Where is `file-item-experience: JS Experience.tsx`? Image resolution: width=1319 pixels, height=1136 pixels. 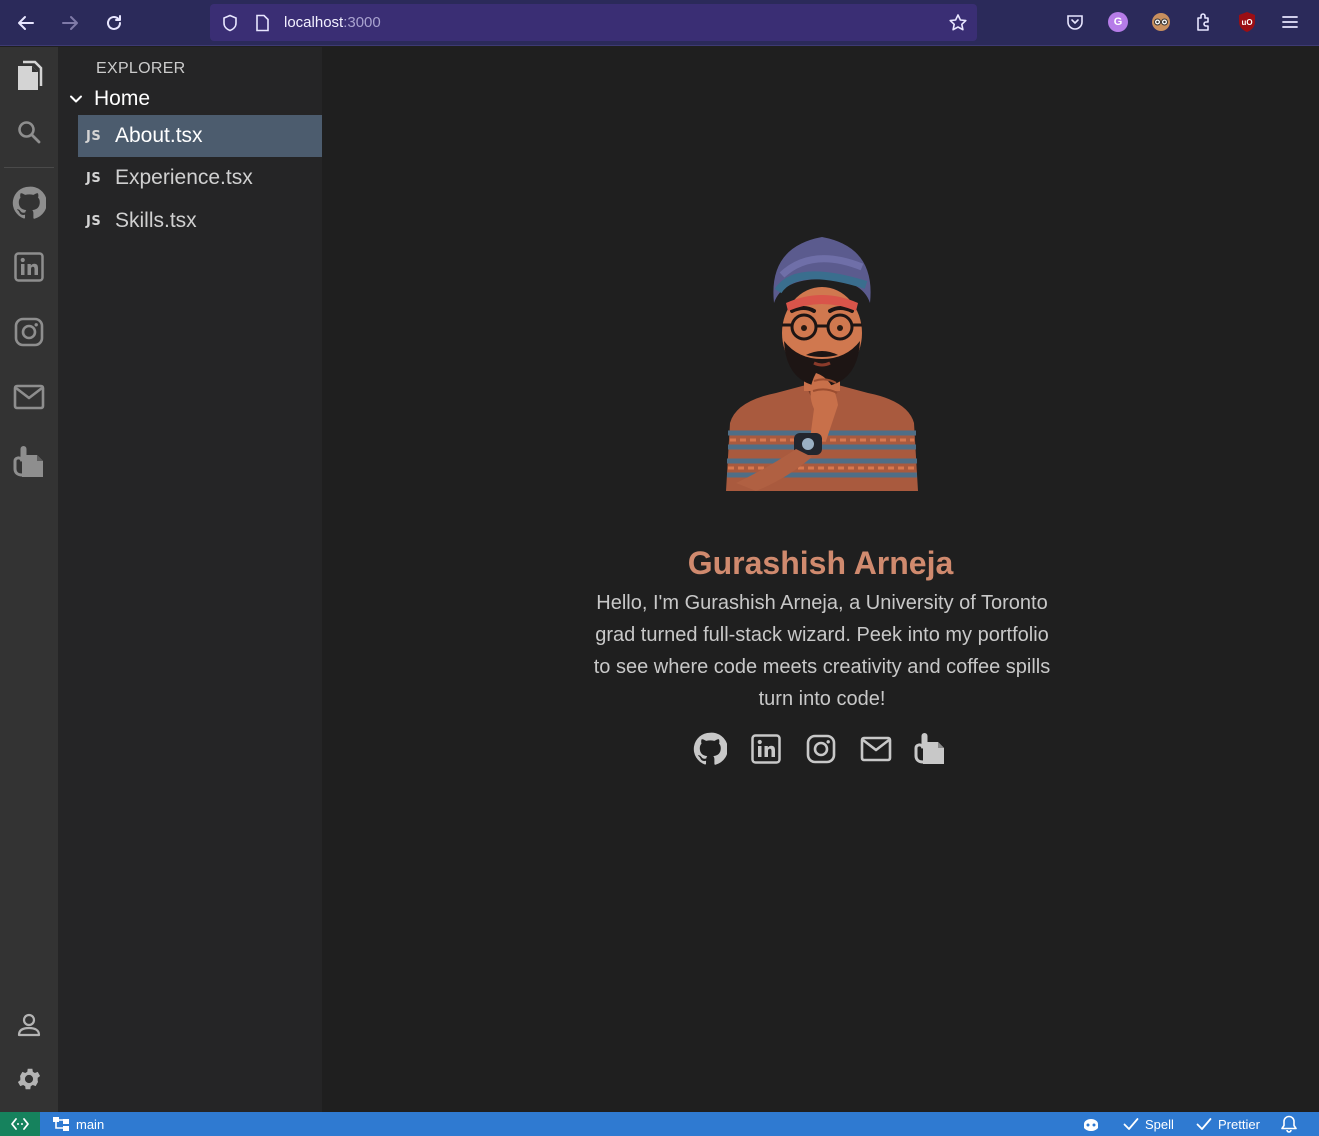
file-item-experience: JS Experience.tsx is located at coordinates (200, 178).